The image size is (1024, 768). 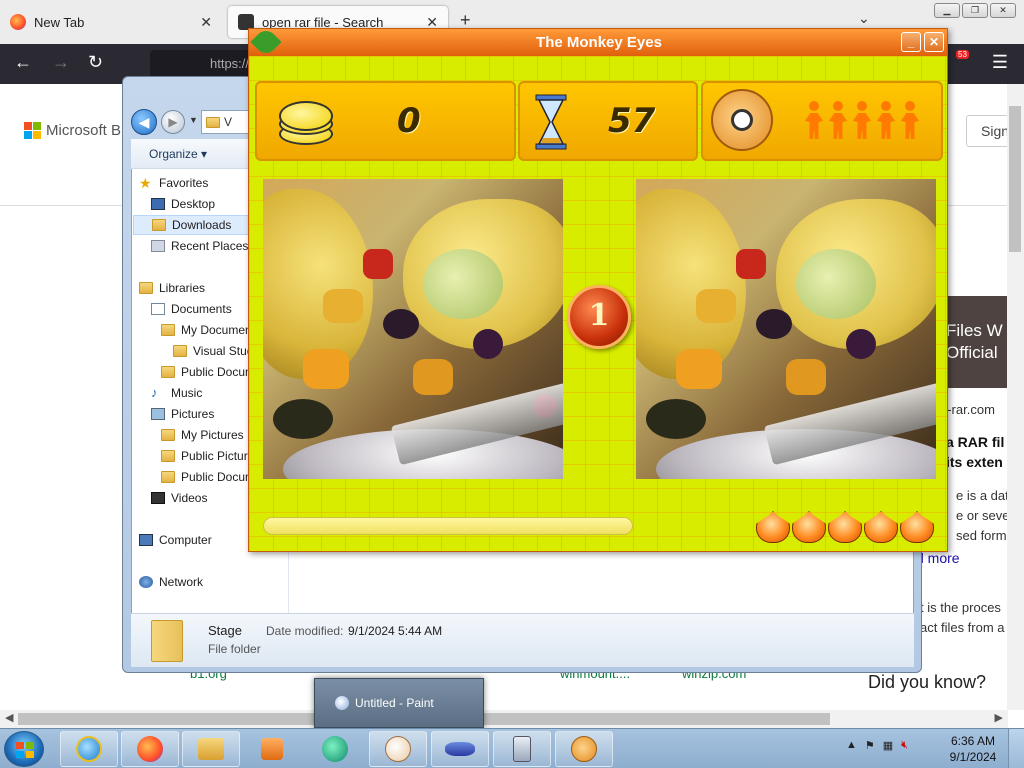 I want to click on coins-panel: 0, so click(x=385, y=121).